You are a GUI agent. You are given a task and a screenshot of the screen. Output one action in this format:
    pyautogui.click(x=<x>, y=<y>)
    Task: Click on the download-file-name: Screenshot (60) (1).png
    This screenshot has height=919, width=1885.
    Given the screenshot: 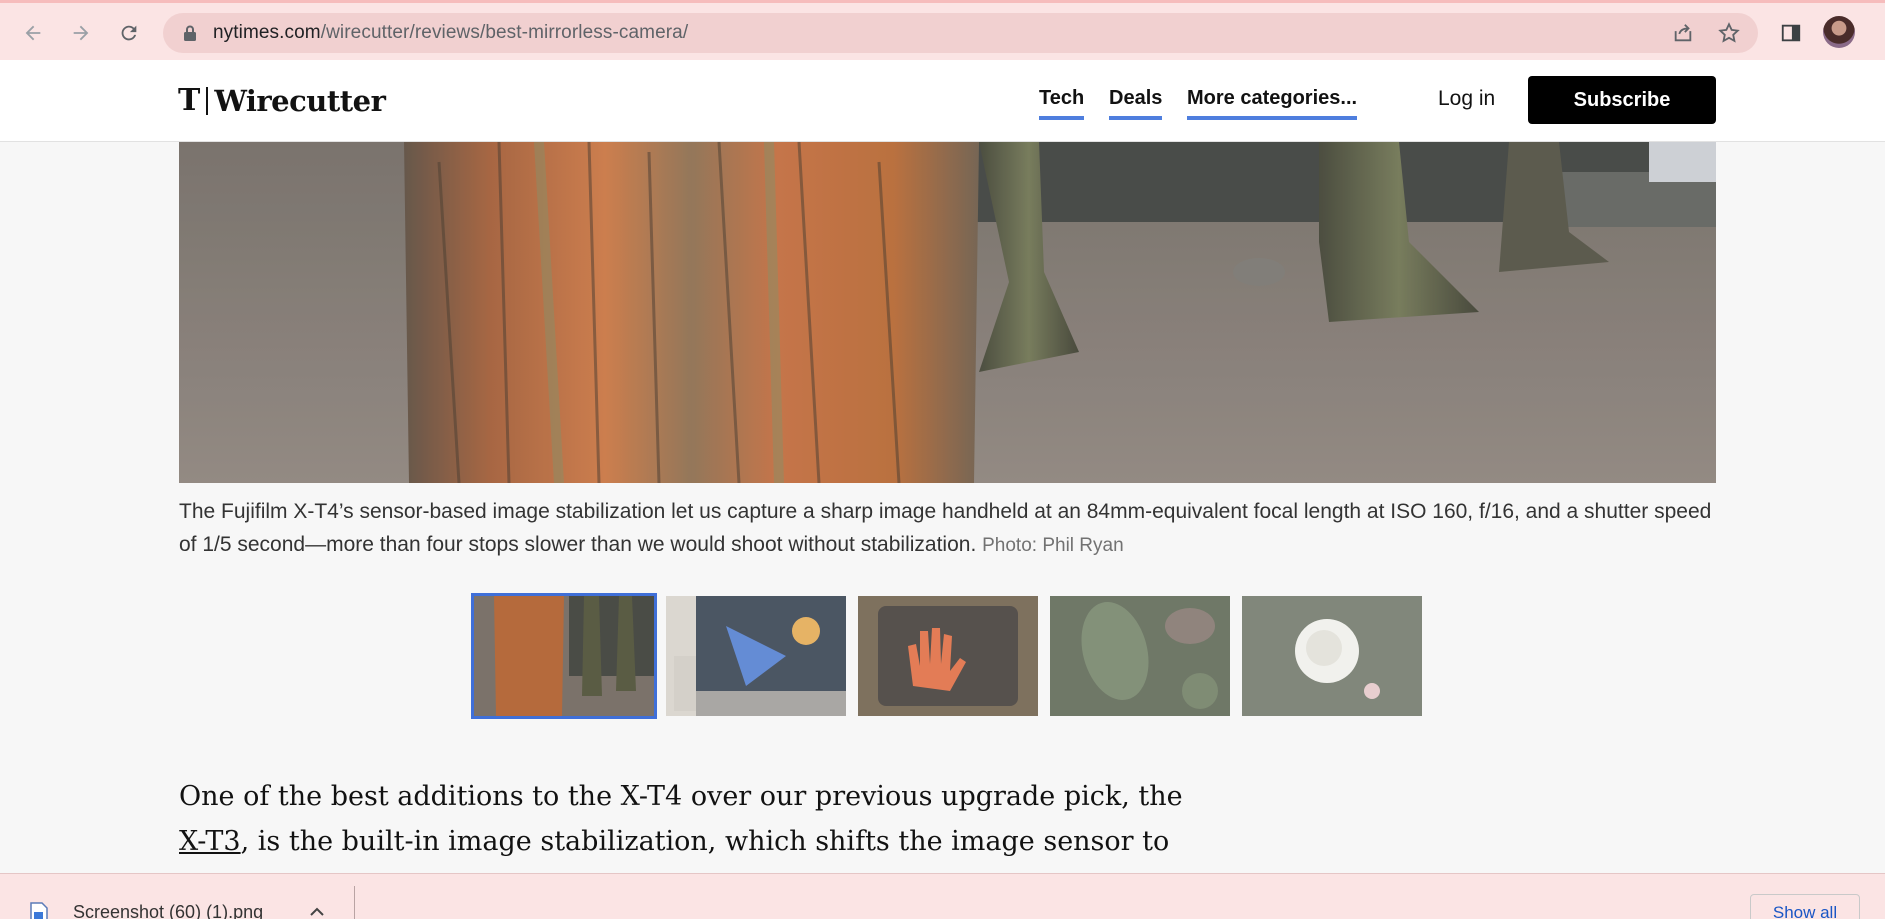 What is the action you would take?
    pyautogui.click(x=168, y=910)
    